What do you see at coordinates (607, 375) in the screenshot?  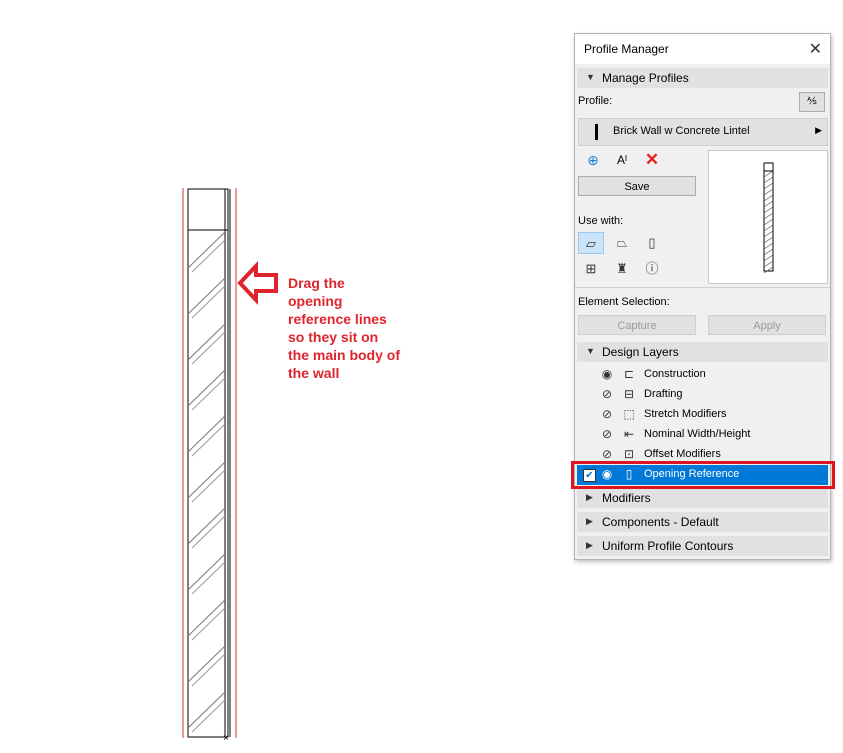 I see `eye-icon: ◉` at bounding box center [607, 375].